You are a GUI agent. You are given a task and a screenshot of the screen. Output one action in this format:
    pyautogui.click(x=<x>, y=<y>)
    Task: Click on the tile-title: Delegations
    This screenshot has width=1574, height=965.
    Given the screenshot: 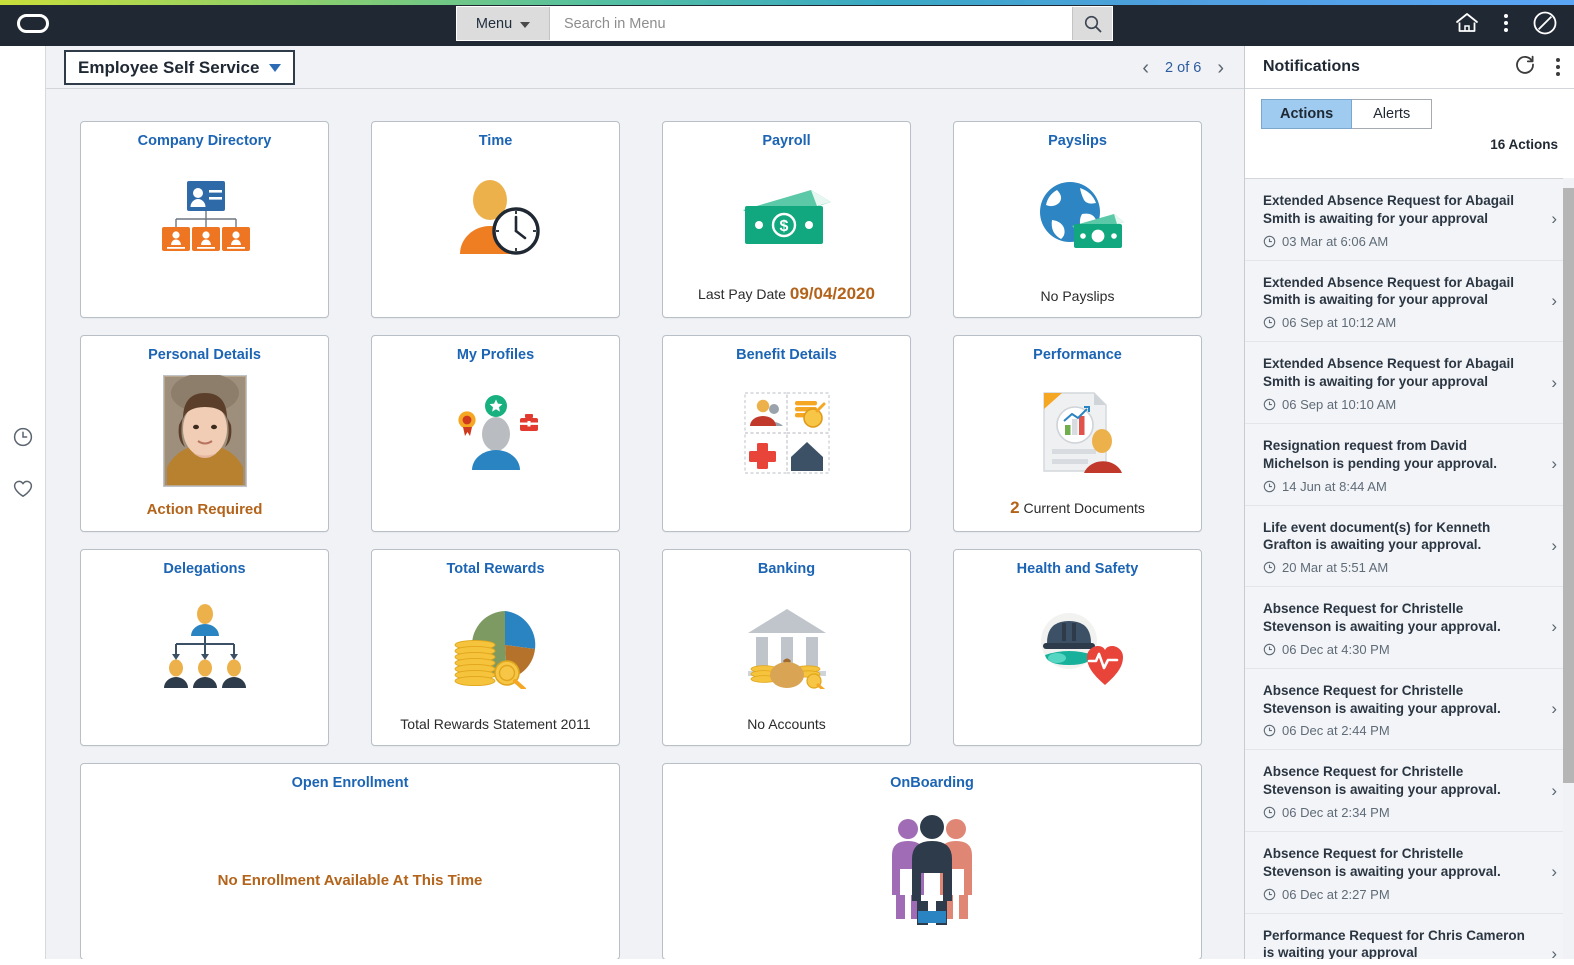 What is the action you would take?
    pyautogui.click(x=204, y=569)
    